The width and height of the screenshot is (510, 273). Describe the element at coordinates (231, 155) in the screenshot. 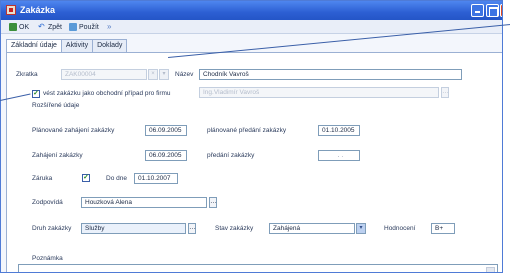

I see `handover-label: předání zakázky` at that location.